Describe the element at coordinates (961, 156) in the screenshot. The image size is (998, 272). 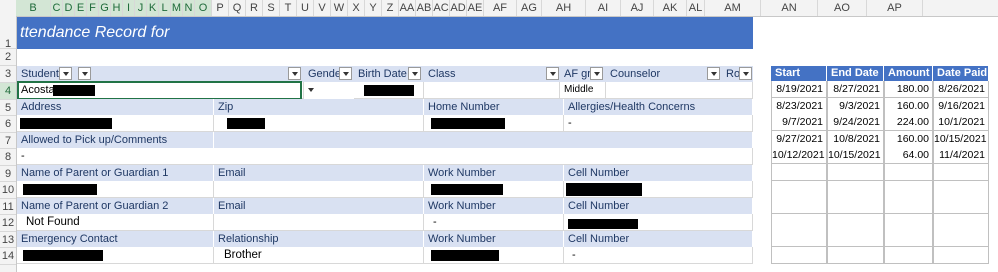
I see `payments-cell: 11/4/2021` at that location.